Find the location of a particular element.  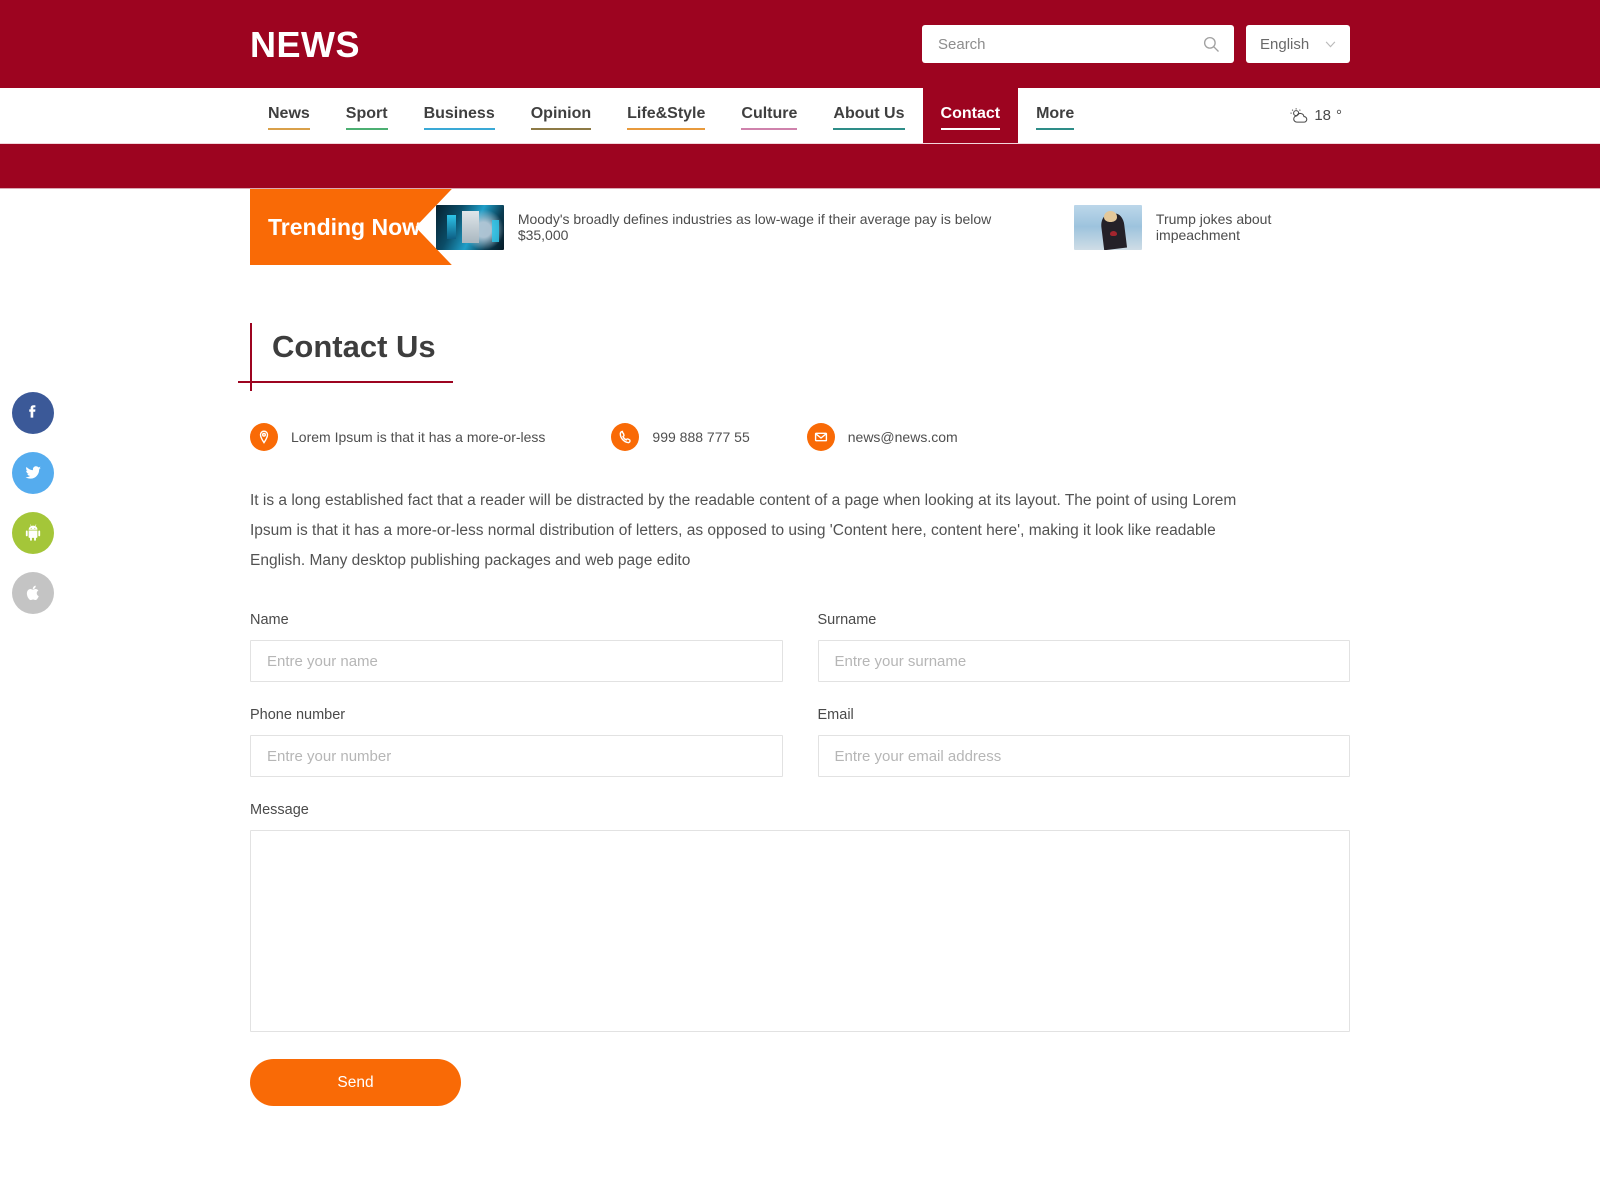

site-header: NEWS English is located at coordinates (800, 44).